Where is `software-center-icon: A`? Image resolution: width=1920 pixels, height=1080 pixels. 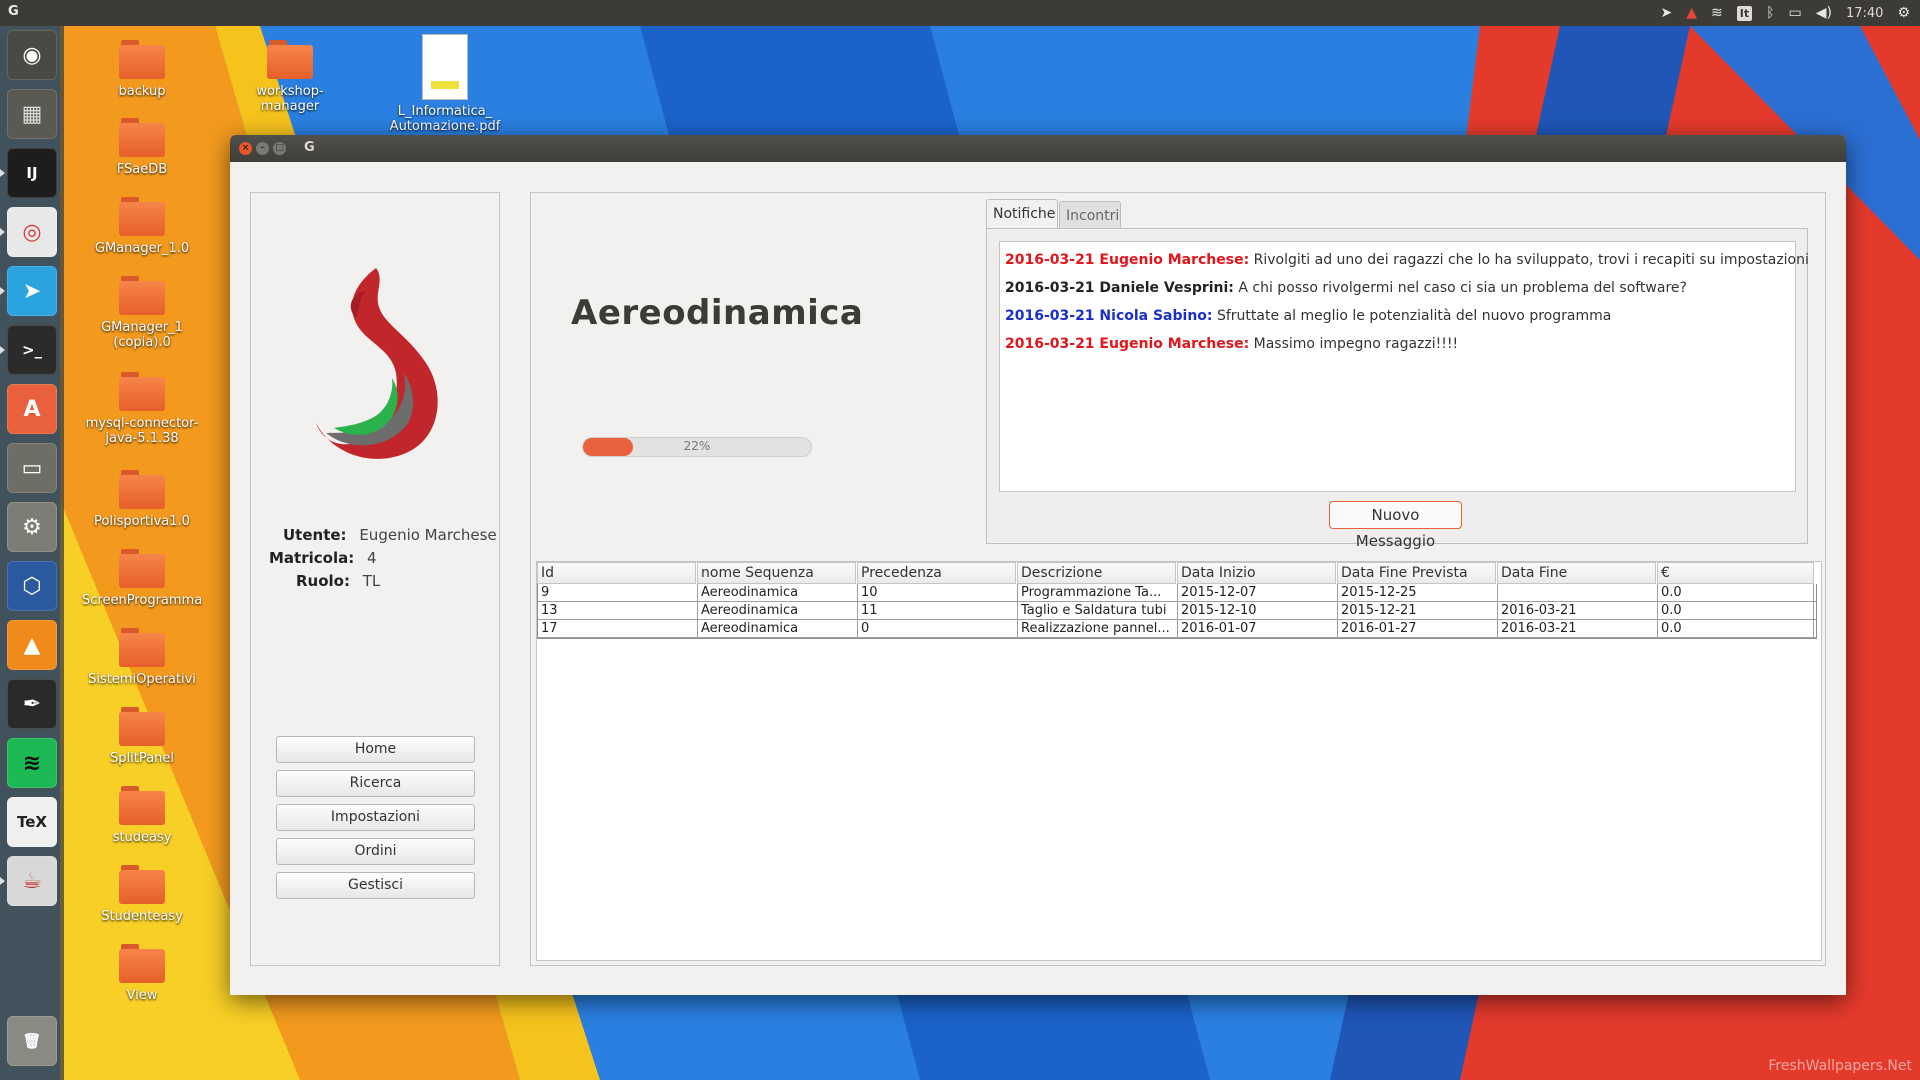 software-center-icon: A is located at coordinates (32, 409).